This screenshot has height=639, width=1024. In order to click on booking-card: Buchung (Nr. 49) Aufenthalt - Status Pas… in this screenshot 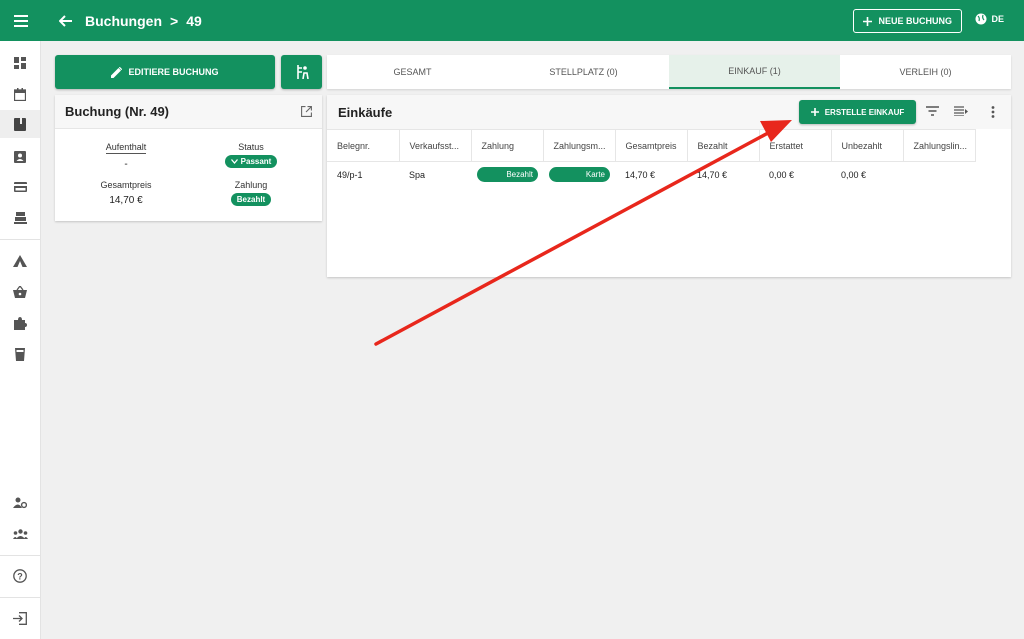, I will do `click(188, 158)`.